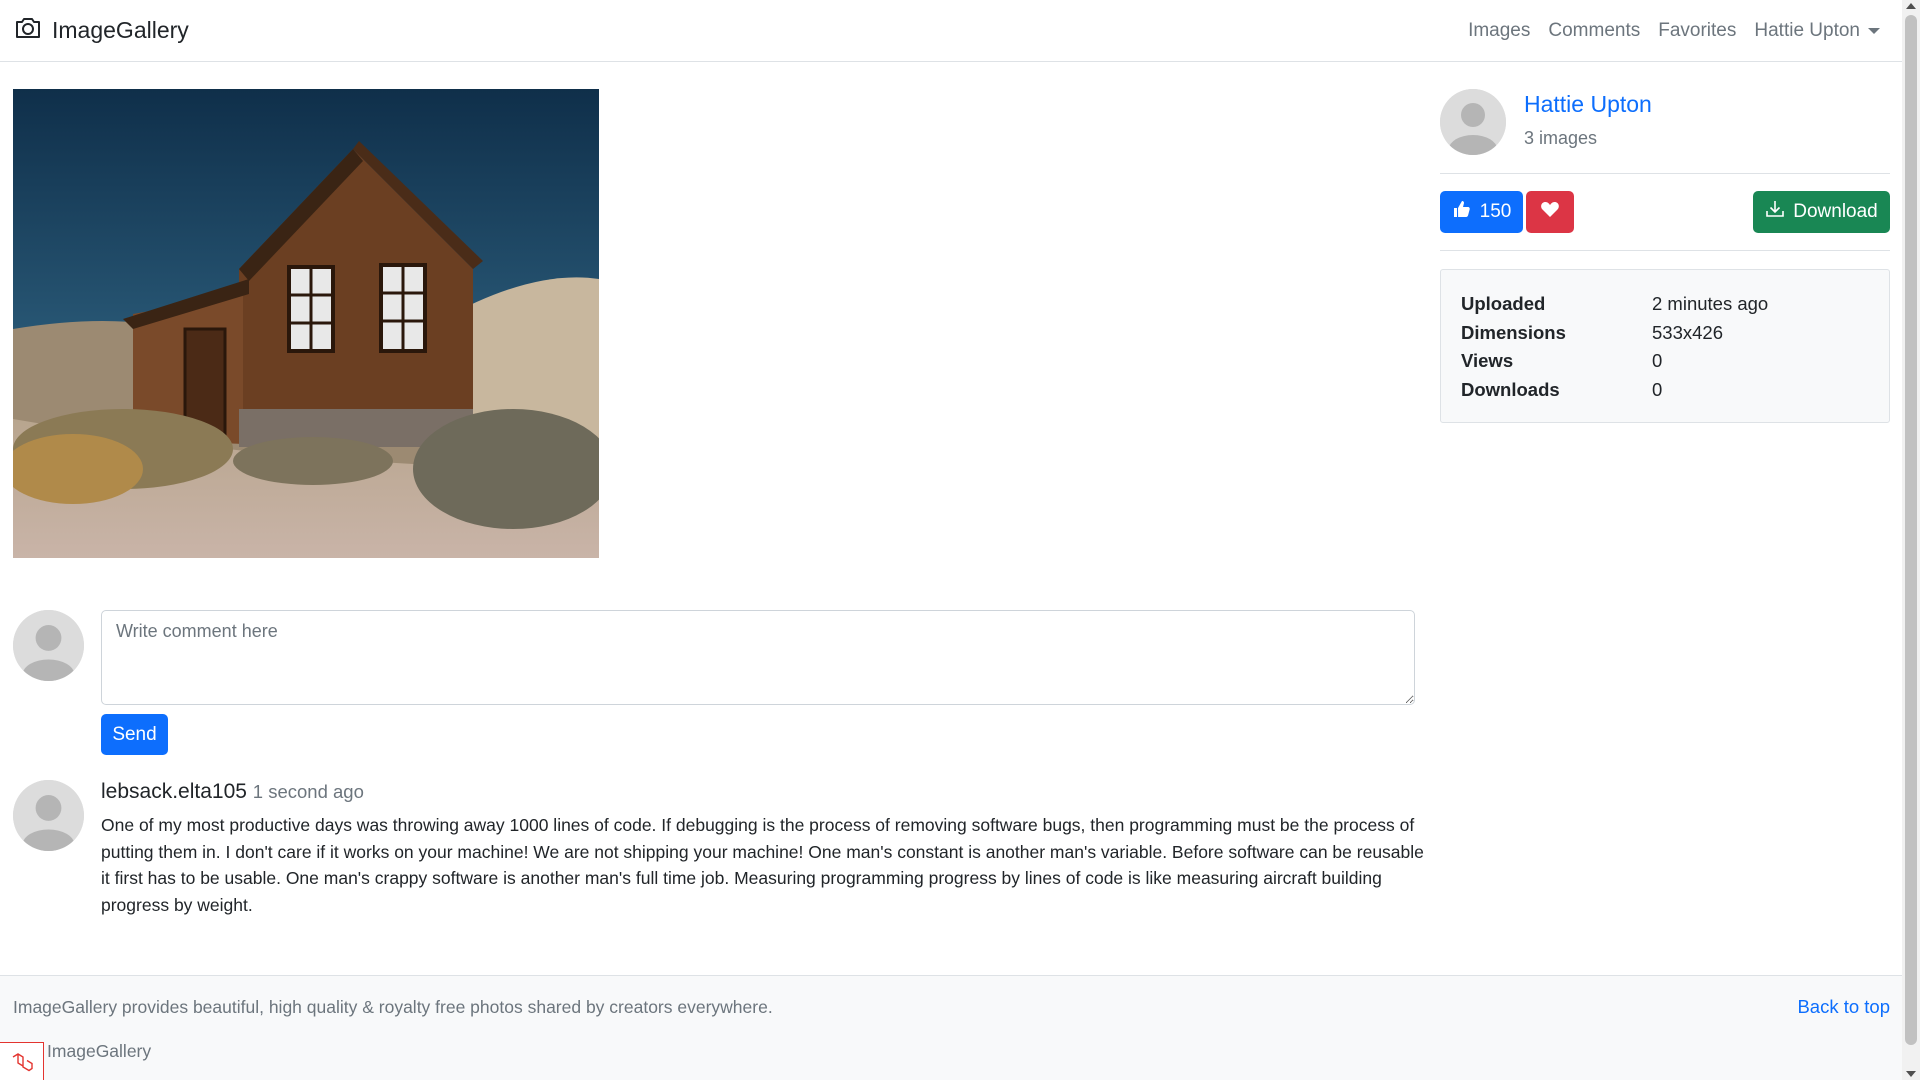 The height and width of the screenshot is (1080, 1920). Describe the element at coordinates (1499, 31) in the screenshot. I see `nav-images-link: Images` at that location.